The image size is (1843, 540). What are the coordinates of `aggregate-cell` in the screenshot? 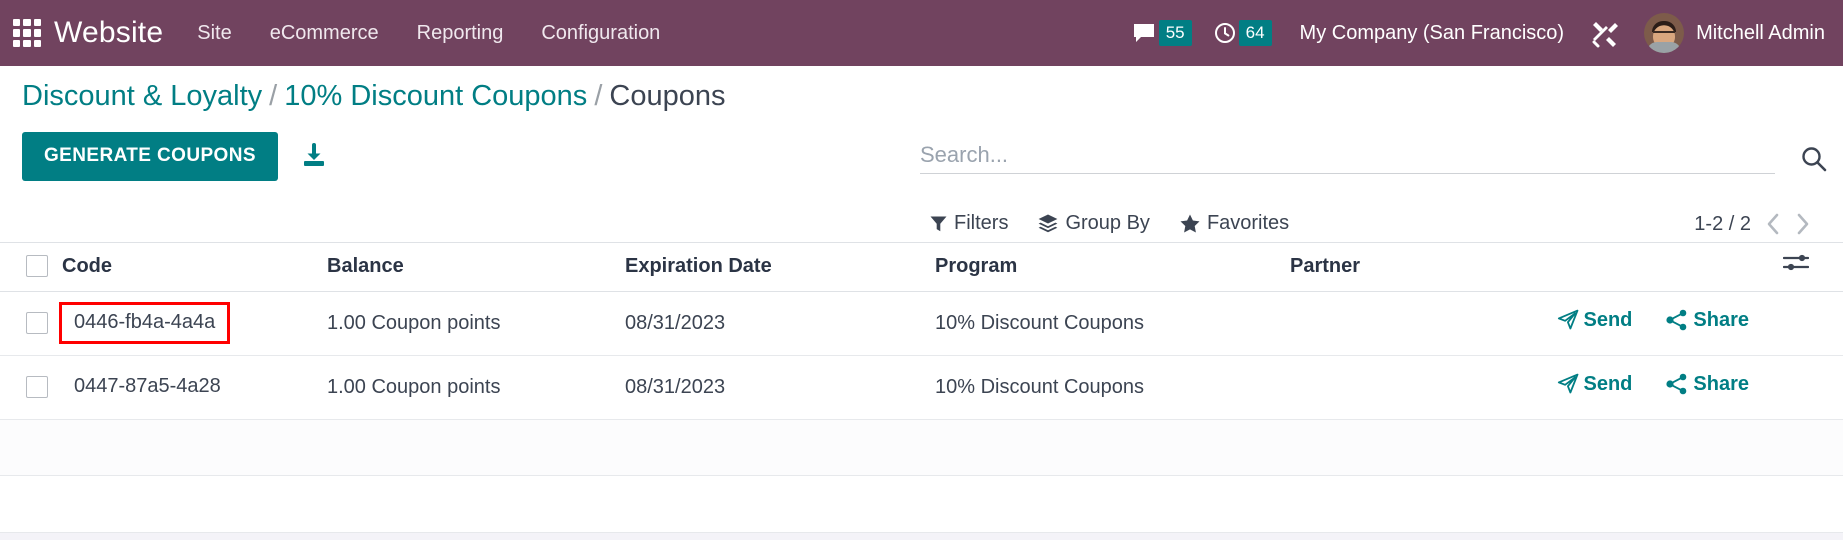 It's located at (921, 447).